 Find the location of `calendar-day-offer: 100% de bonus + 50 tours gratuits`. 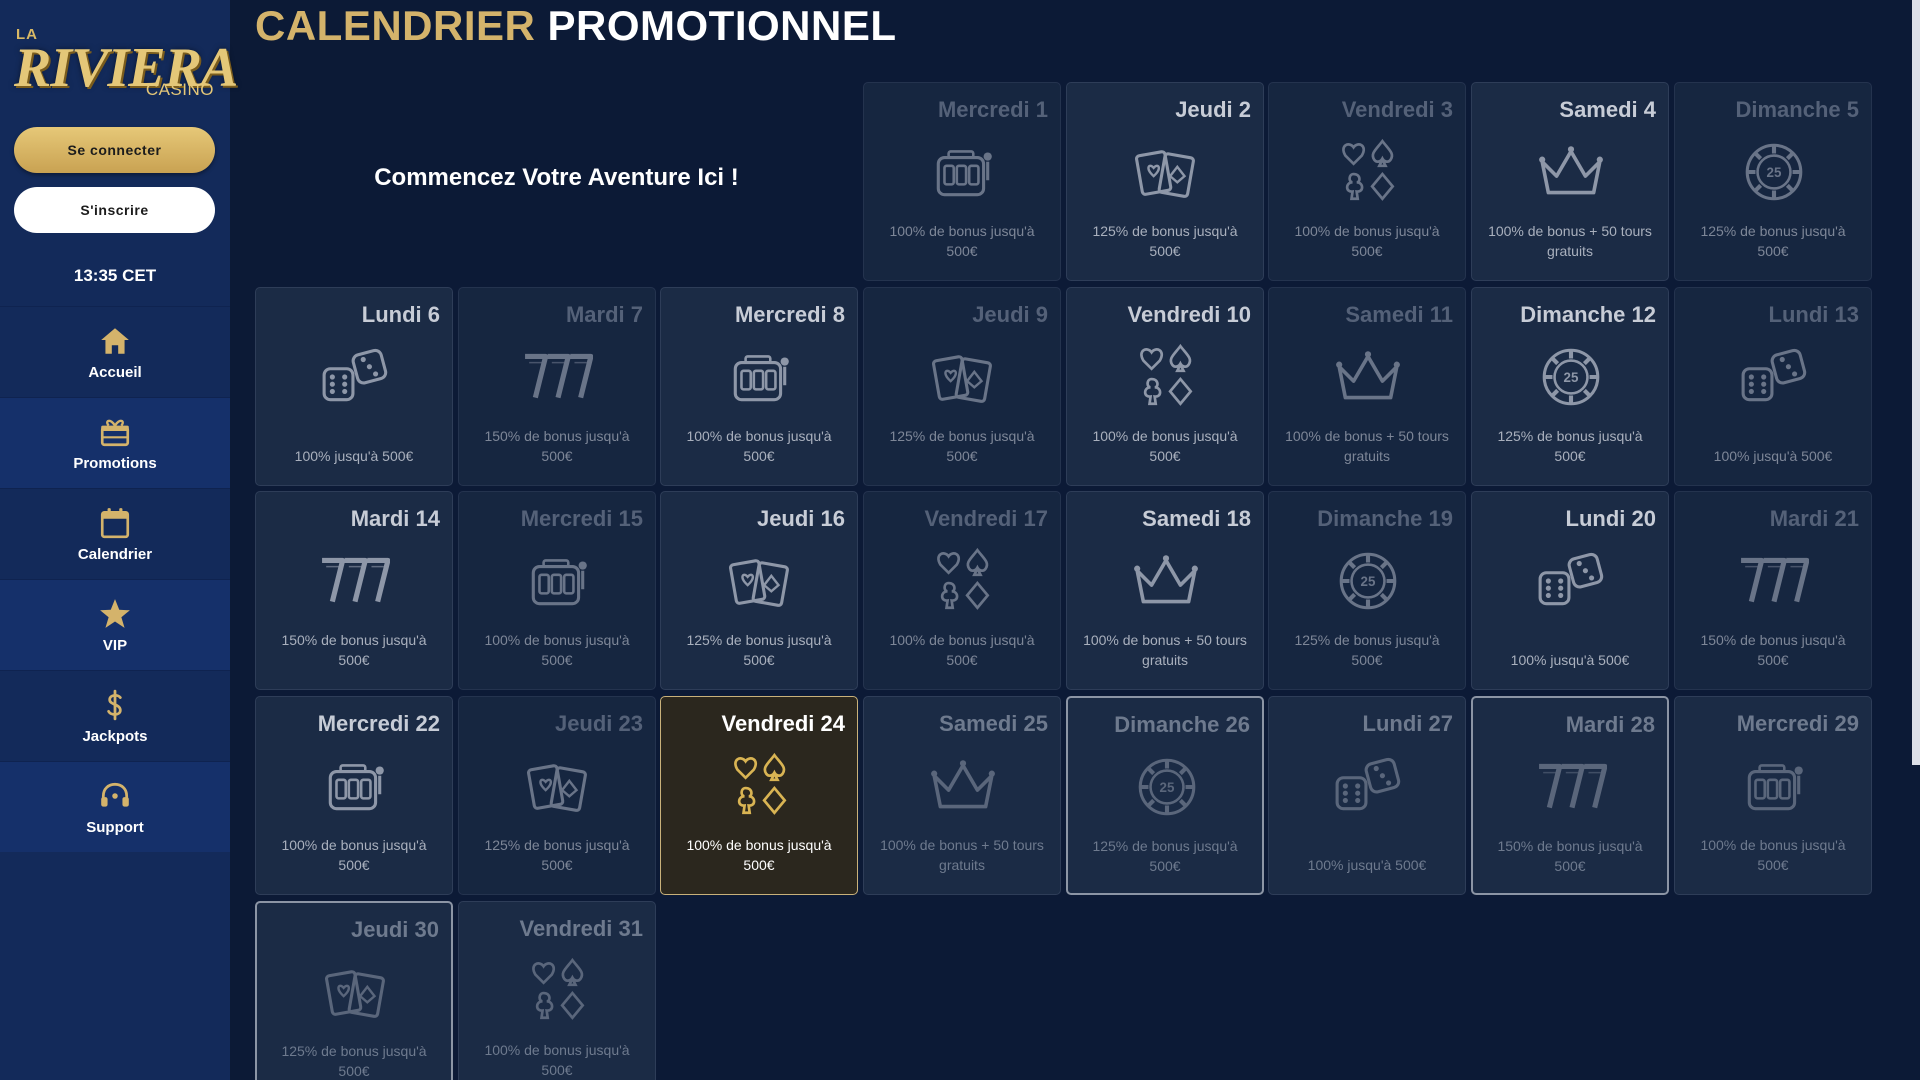

calendar-day-offer: 100% de bonus + 50 tours gratuits is located at coordinates (962, 855).